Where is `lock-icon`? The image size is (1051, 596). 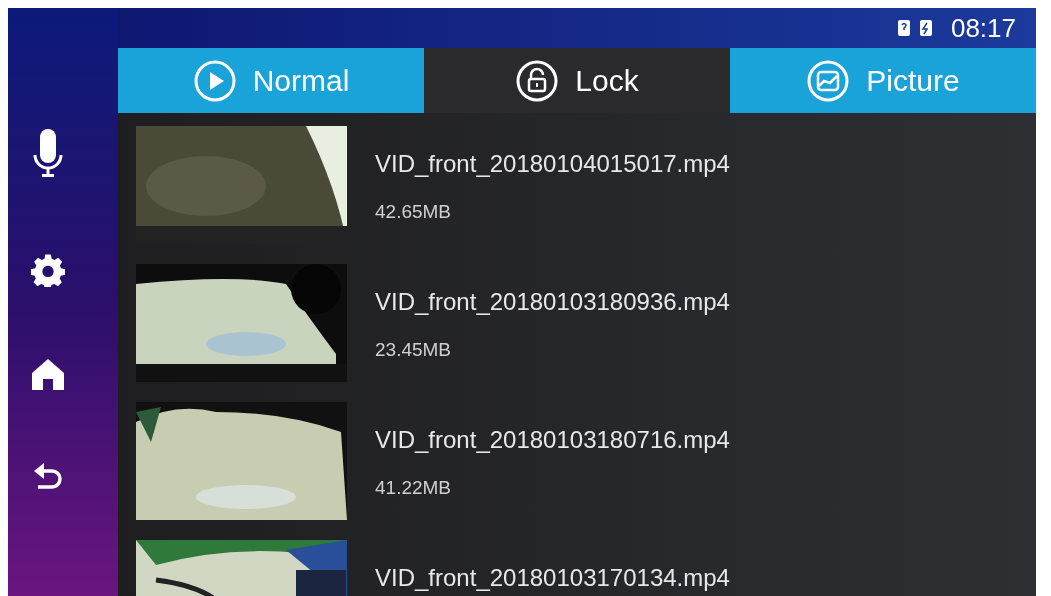
lock-icon is located at coordinates (537, 80).